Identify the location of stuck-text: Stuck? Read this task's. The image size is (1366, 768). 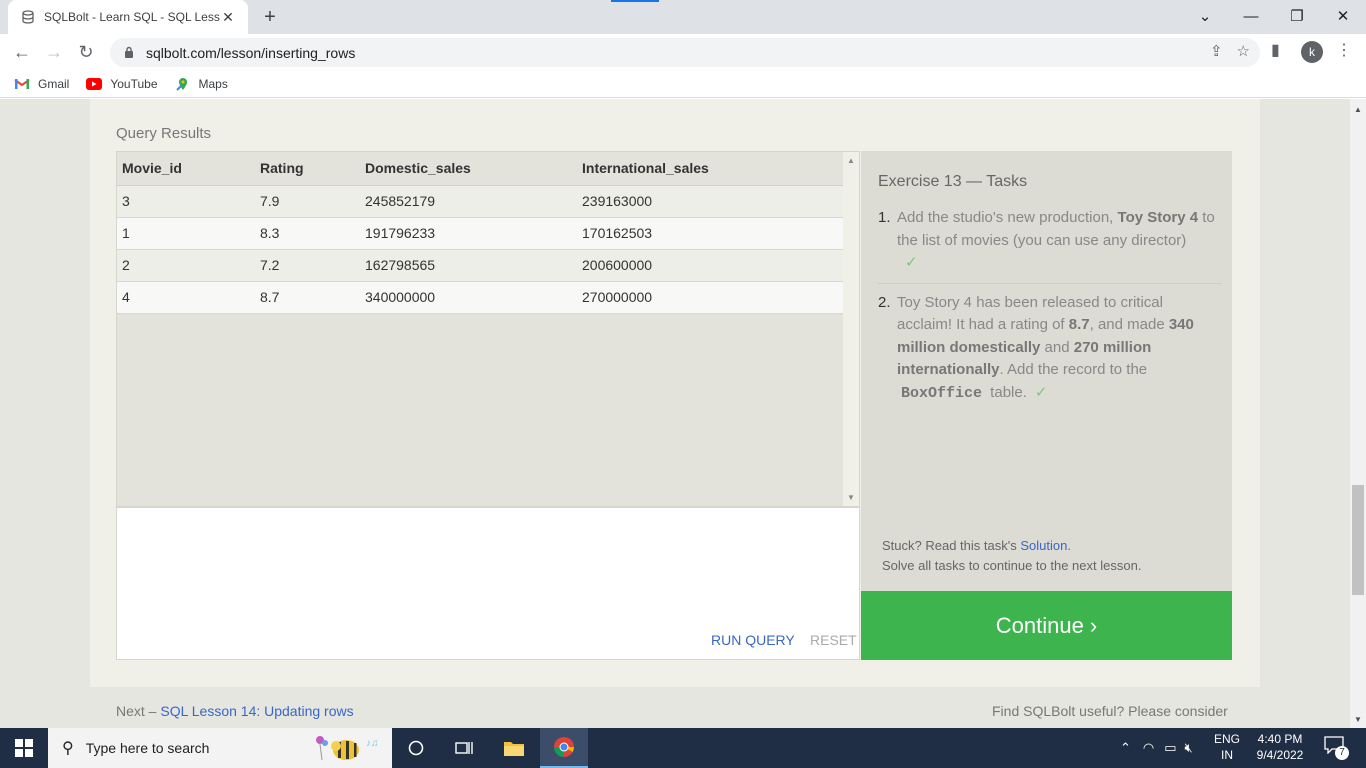
(951, 545).